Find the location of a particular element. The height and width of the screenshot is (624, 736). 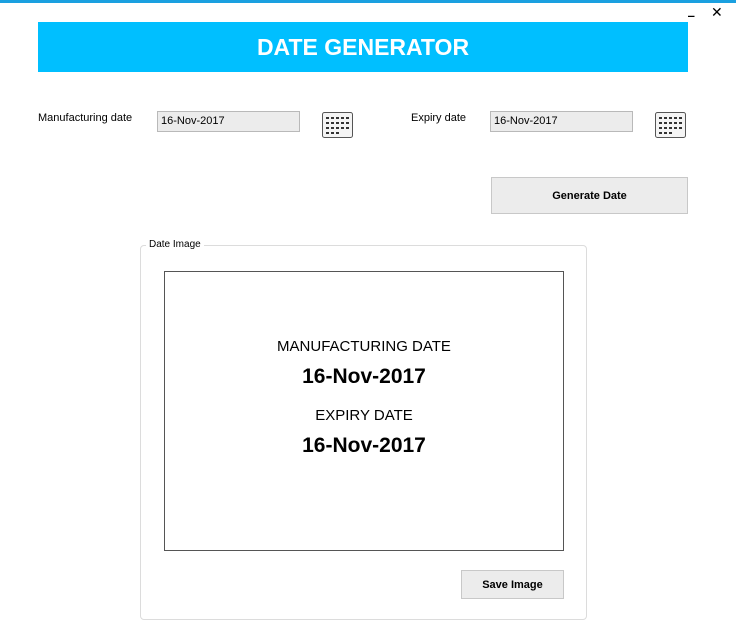

expiry-calendar-icon is located at coordinates (670, 125).